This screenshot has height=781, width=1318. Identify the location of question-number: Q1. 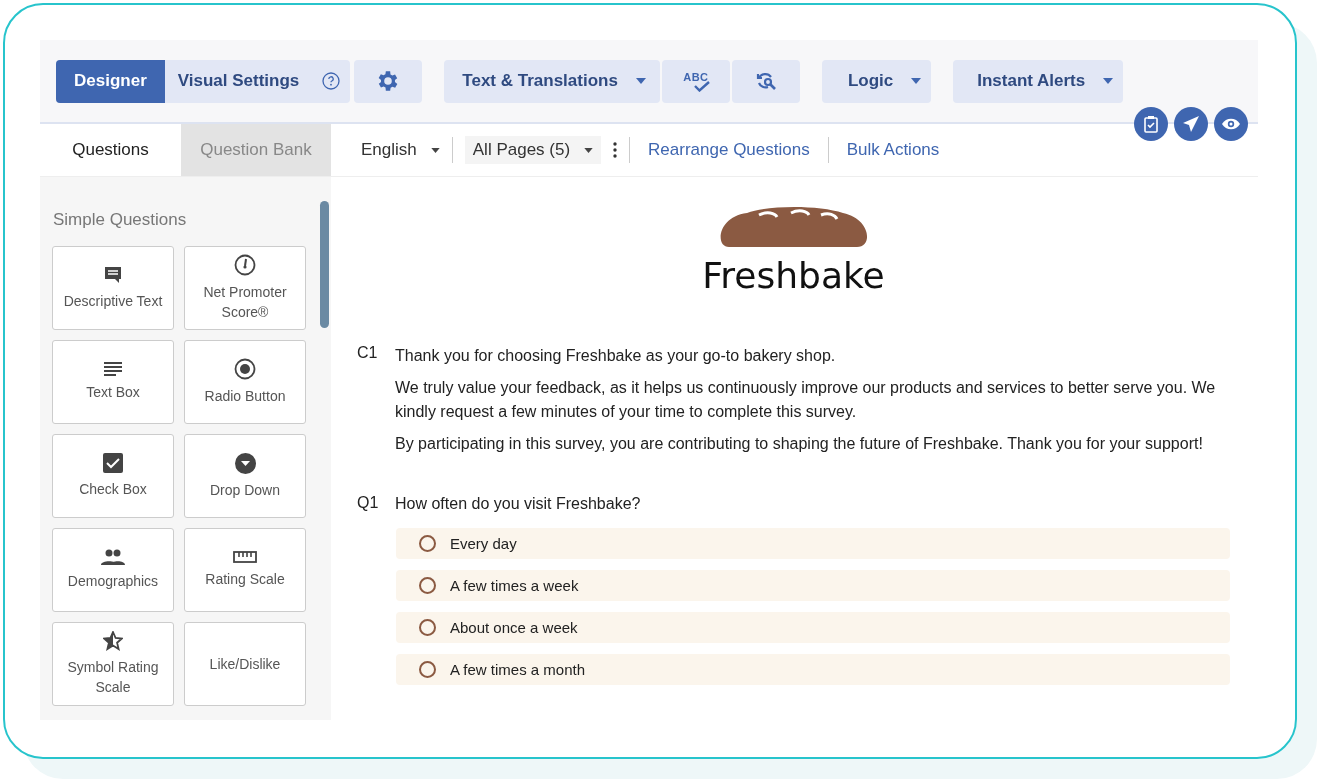
(367, 503).